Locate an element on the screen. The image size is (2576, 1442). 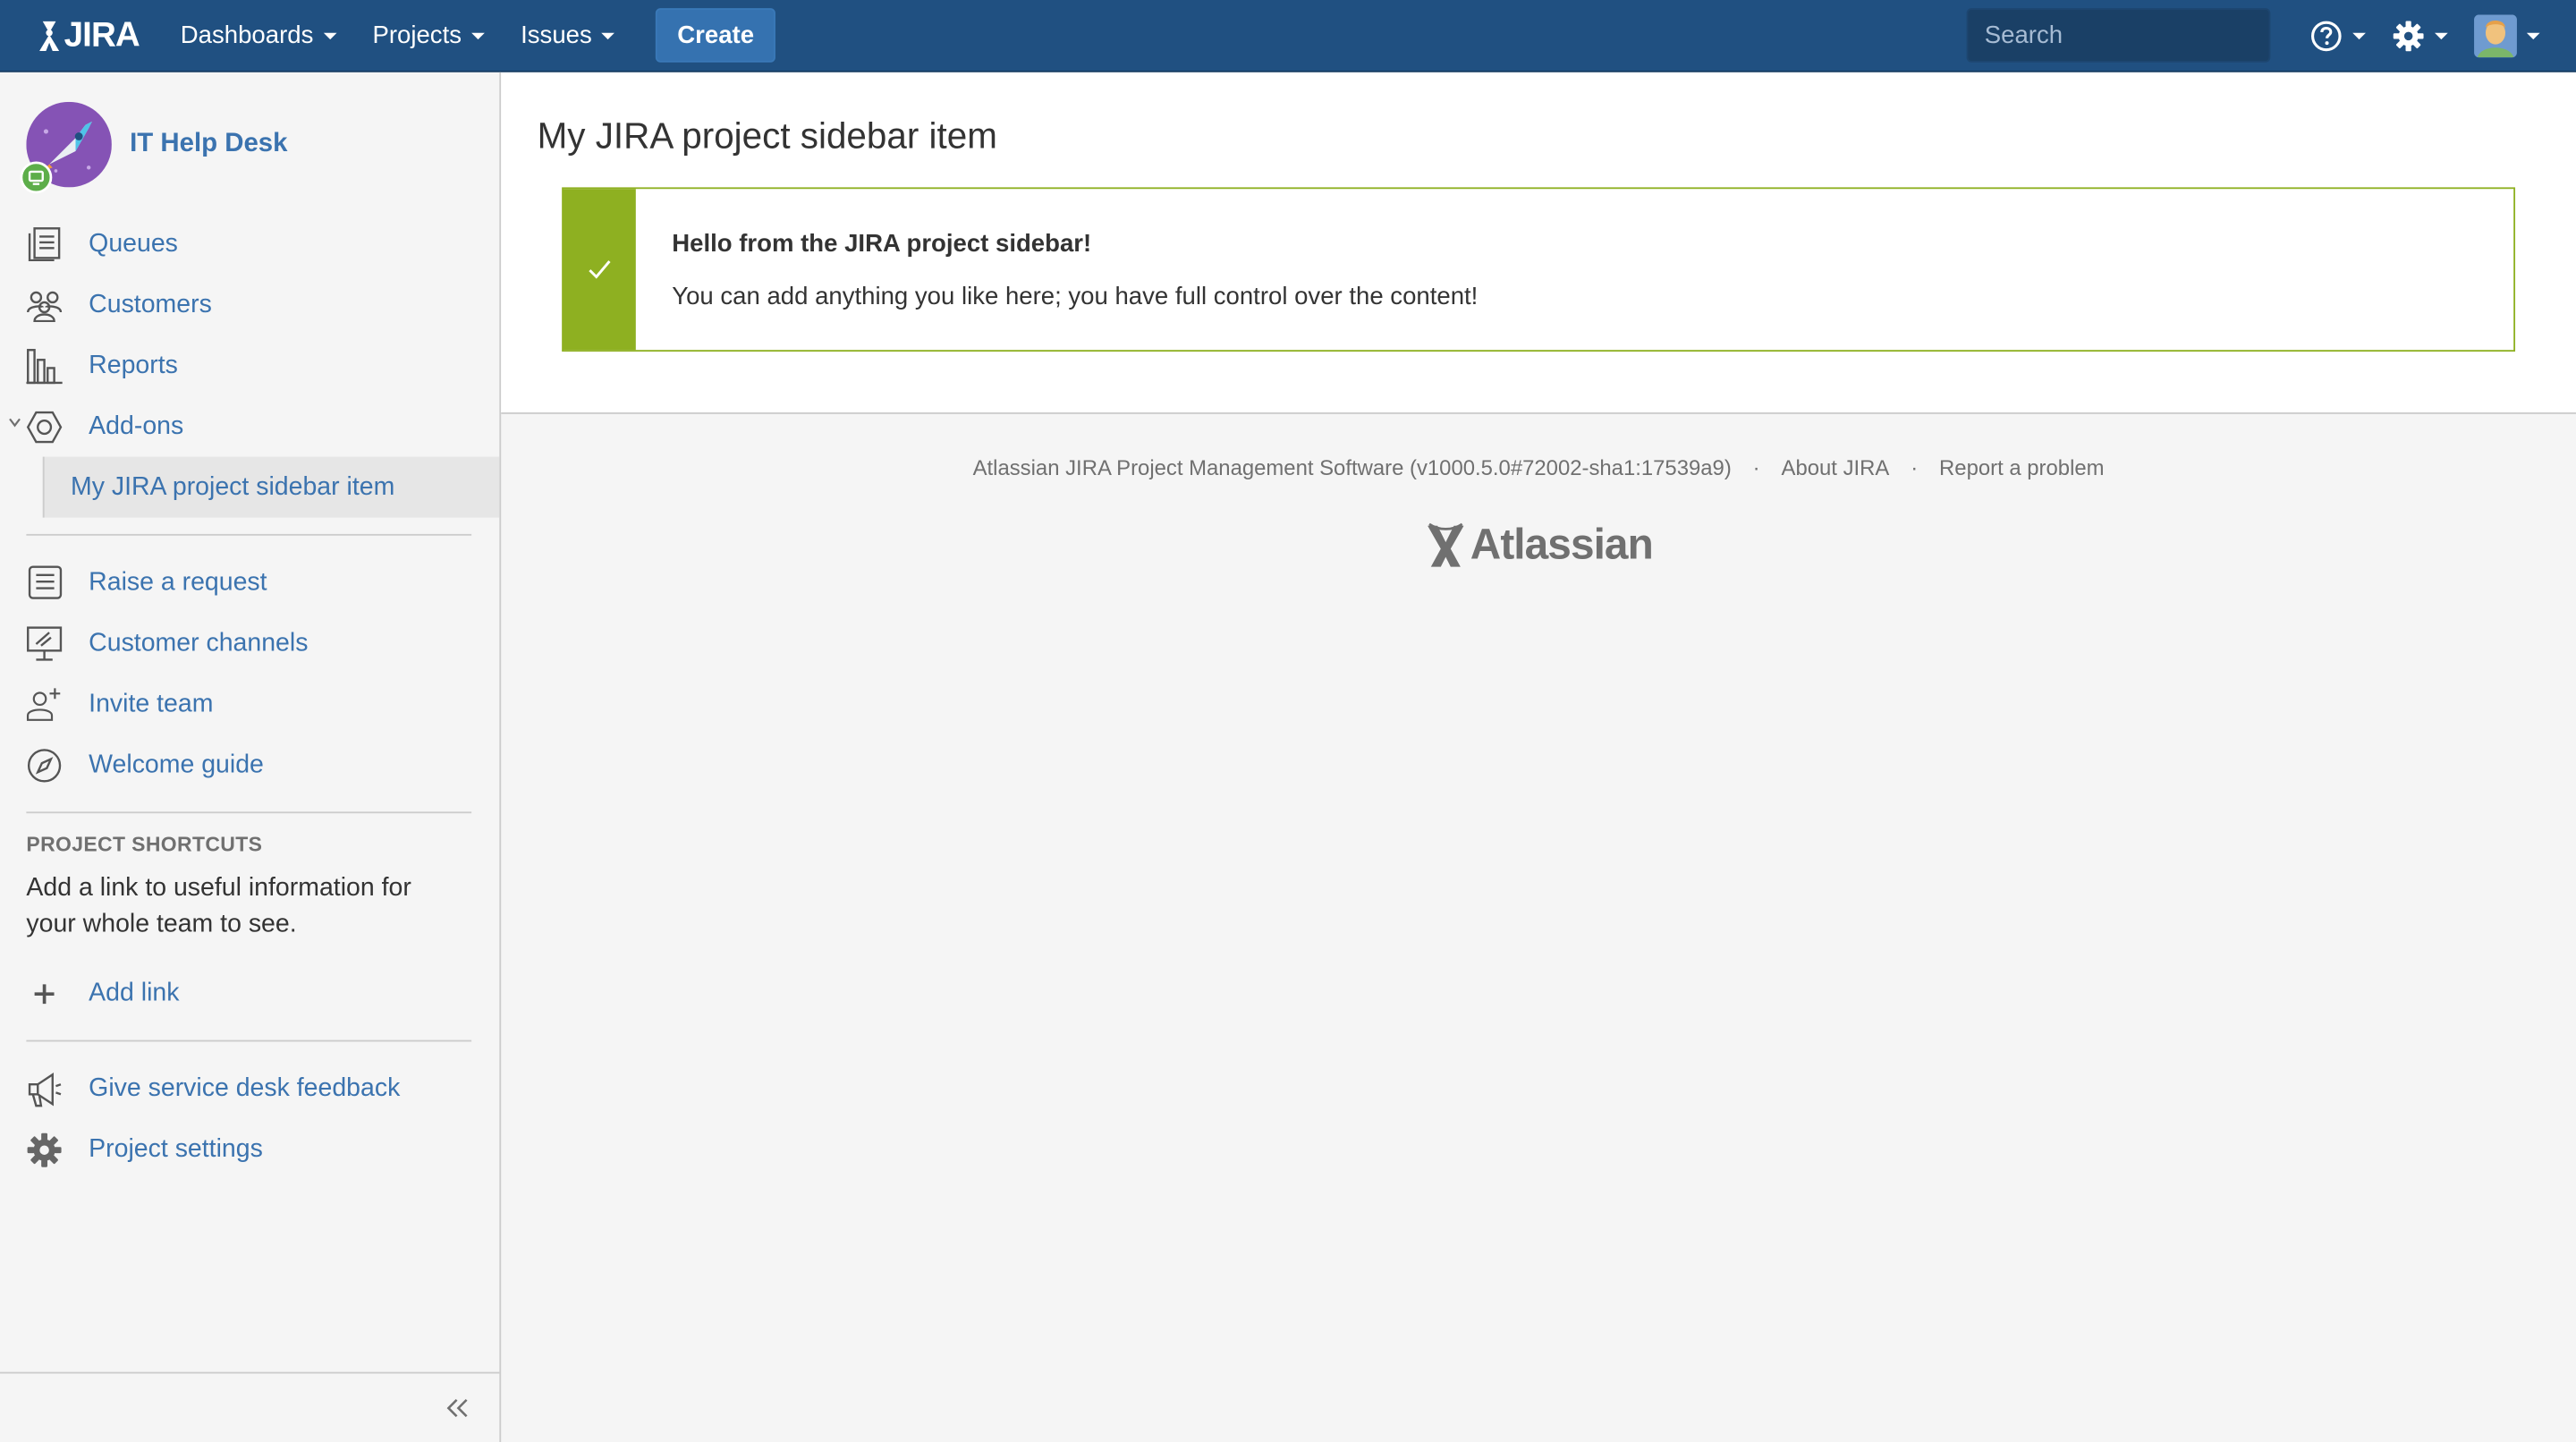
sidebar-item-queues: Queues is located at coordinates (249, 244).